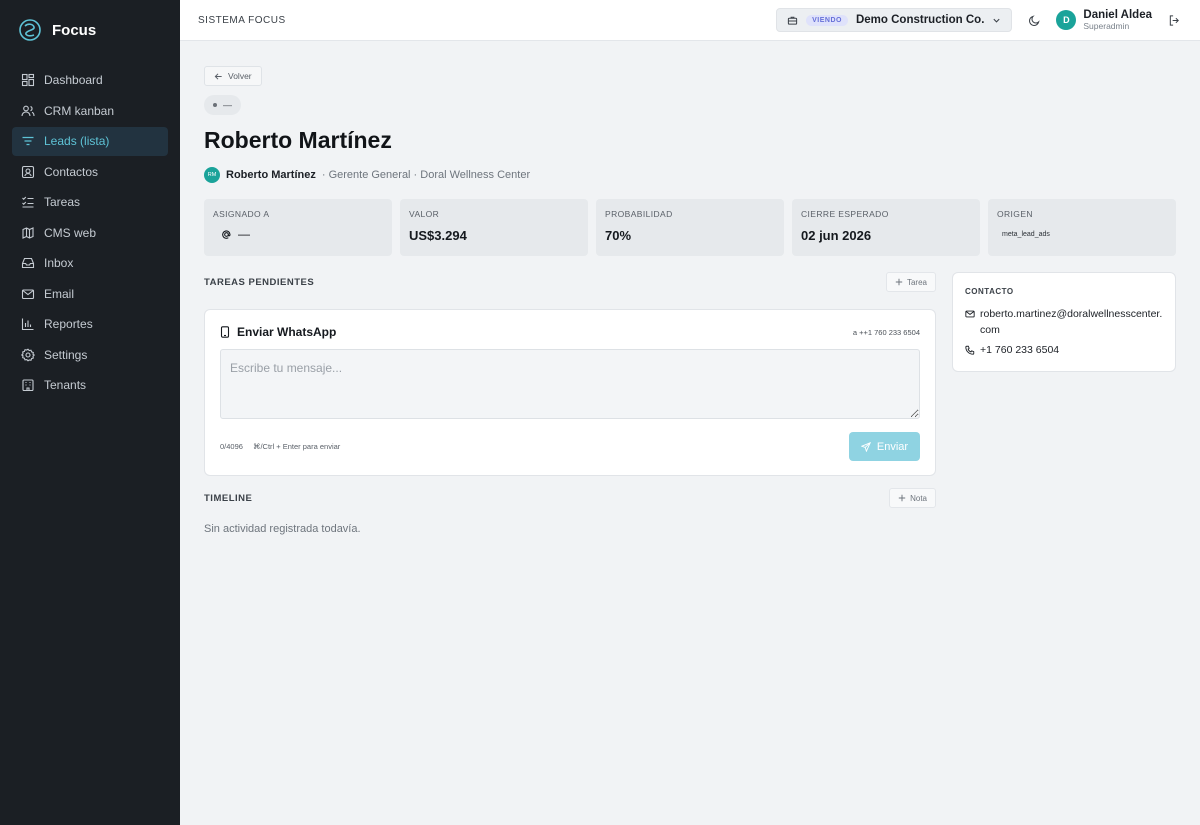 Image resolution: width=1200 pixels, height=825 pixels. I want to click on sidebar-item-label: Email, so click(59, 293).